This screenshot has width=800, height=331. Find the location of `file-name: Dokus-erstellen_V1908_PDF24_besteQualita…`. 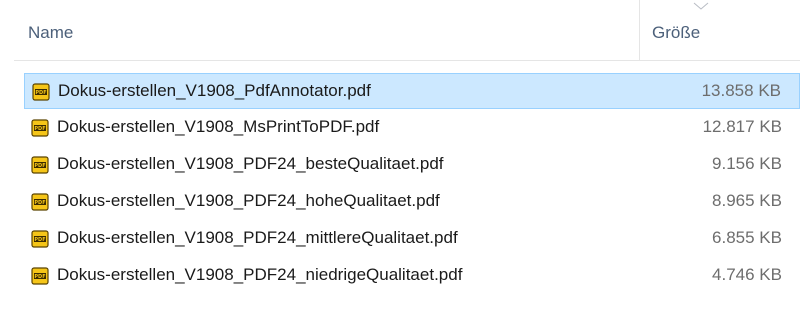

file-name: Dokus-erstellen_V1908_PDF24_besteQualita… is located at coordinates (250, 163).